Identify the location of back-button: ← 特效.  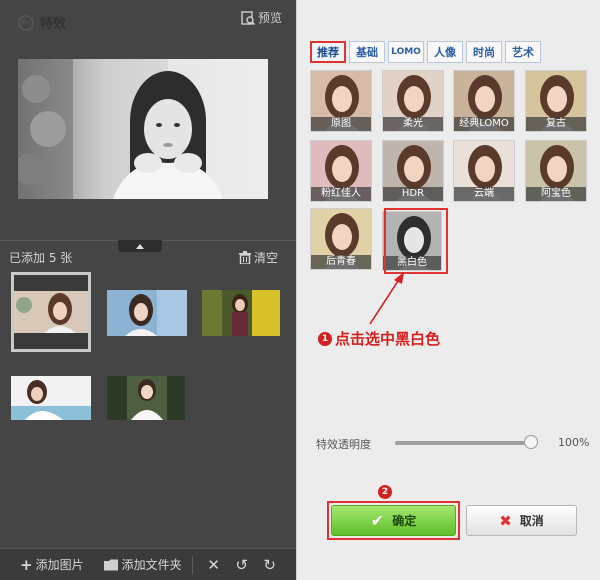
(42, 22).